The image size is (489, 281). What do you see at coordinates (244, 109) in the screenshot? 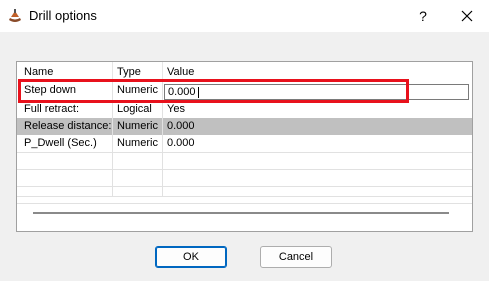
I see `table-row: Full retract: Logical Yes` at bounding box center [244, 109].